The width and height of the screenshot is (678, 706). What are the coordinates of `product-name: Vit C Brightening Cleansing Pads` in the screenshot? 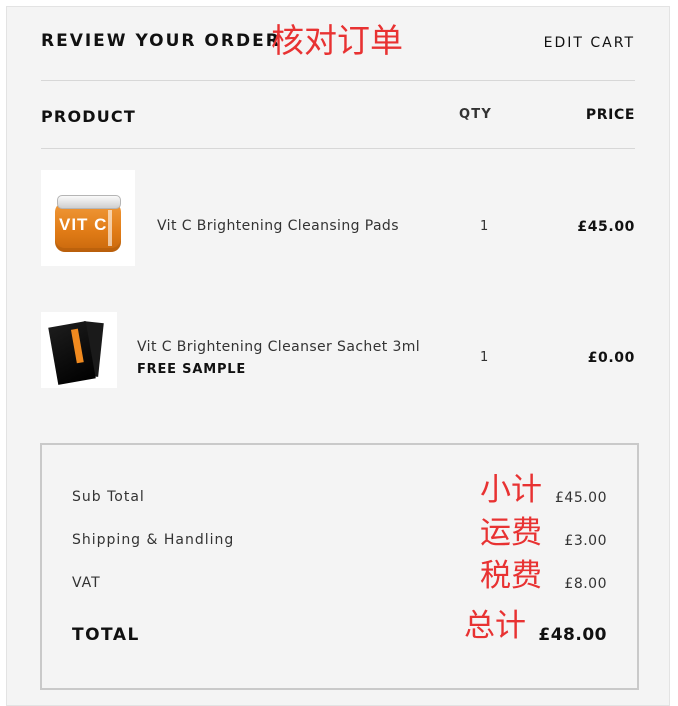 It's located at (278, 226).